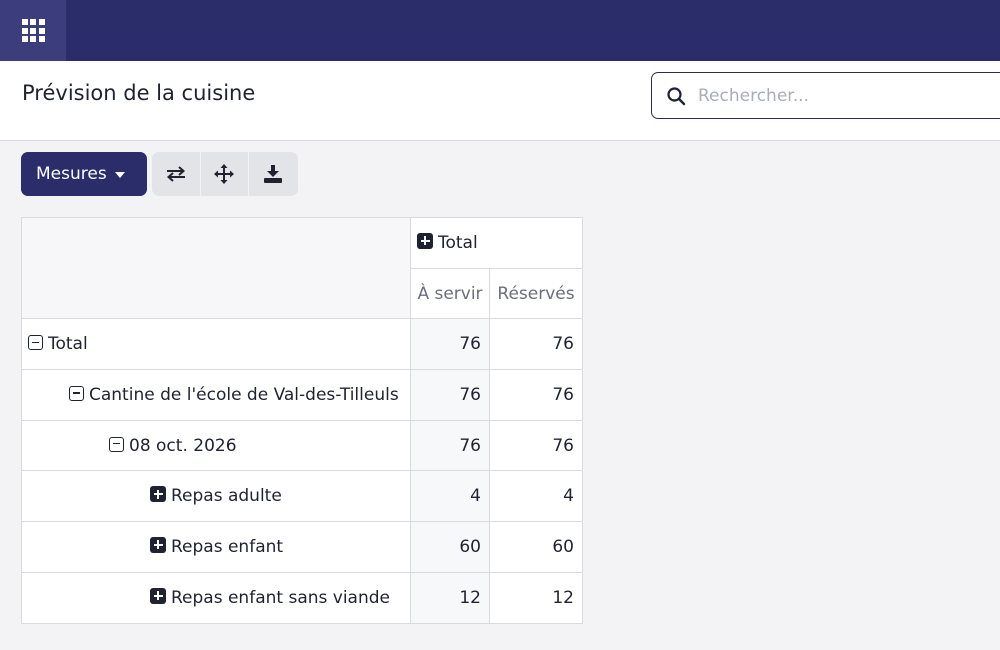 The width and height of the screenshot is (1000, 650). What do you see at coordinates (450, 293) in the screenshot?
I see `measure-header-a-servir: À servir` at bounding box center [450, 293].